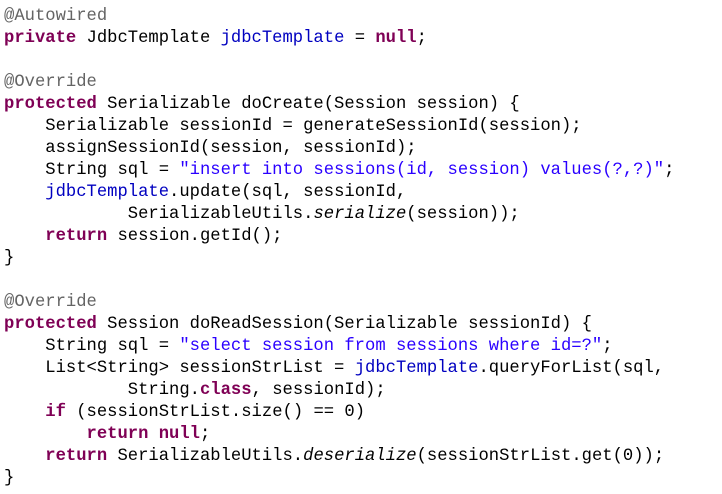  I want to click on code-line: @Autowired, so click(362, 17).